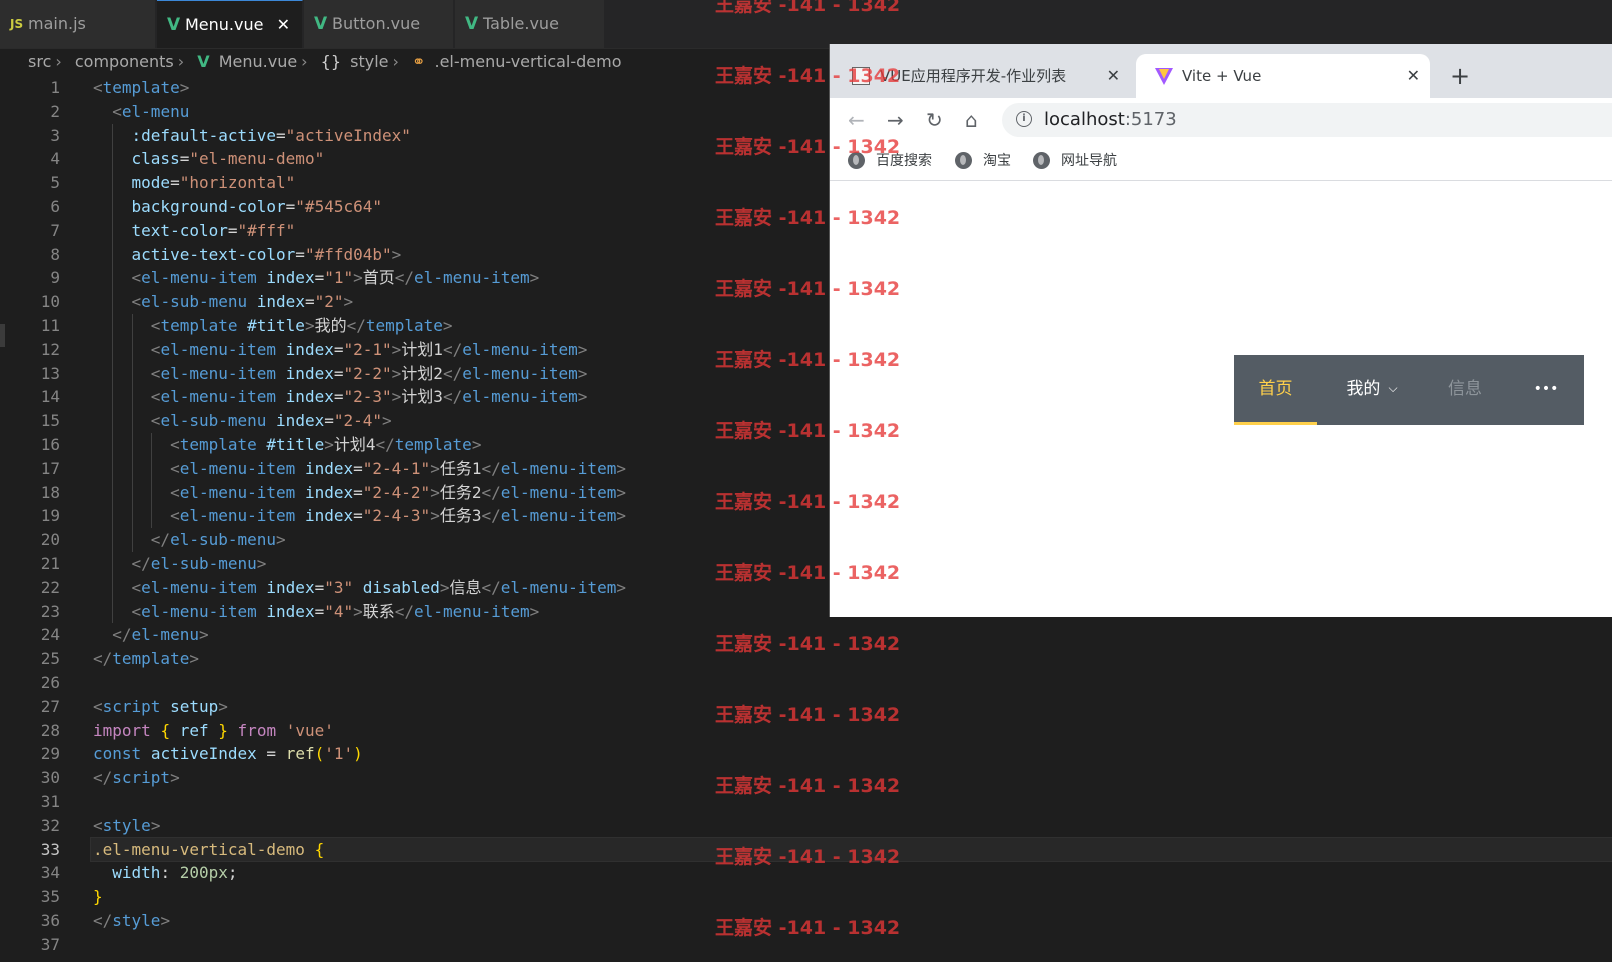 This screenshot has height=962, width=1612. I want to click on chevron-right-icon: ›, so click(395, 61).